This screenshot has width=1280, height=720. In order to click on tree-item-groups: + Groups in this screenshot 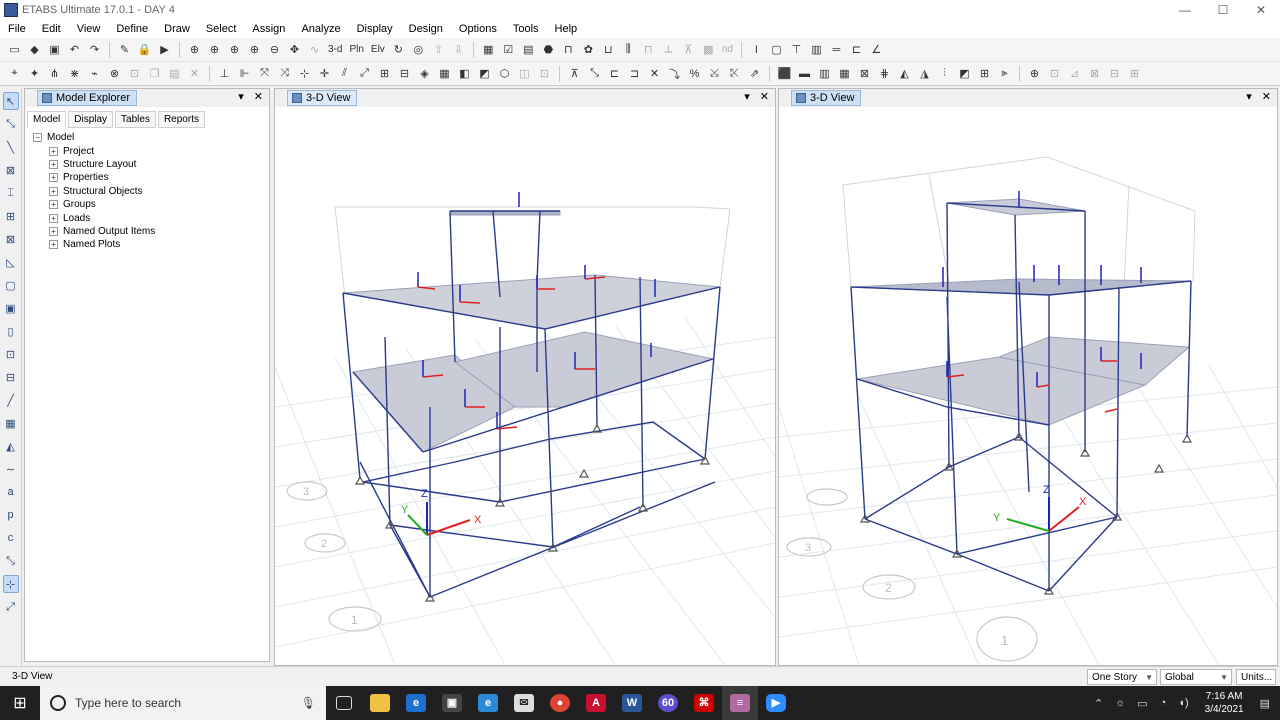, I will do `click(94, 204)`.